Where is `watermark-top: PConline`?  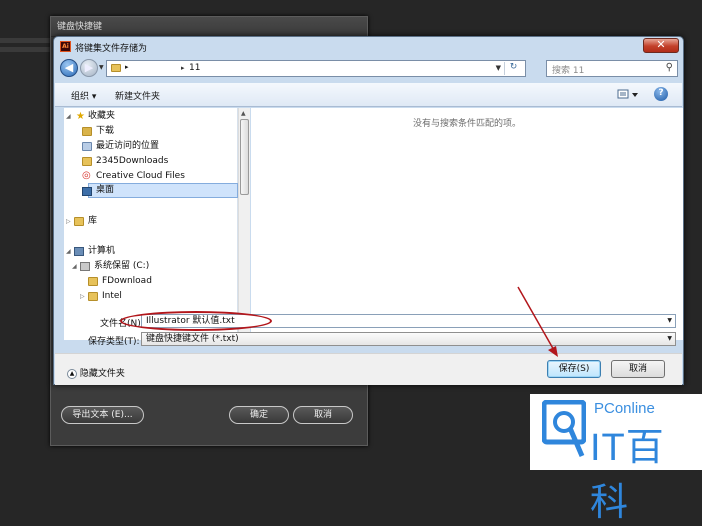
watermark-top: PConline is located at coordinates (624, 408).